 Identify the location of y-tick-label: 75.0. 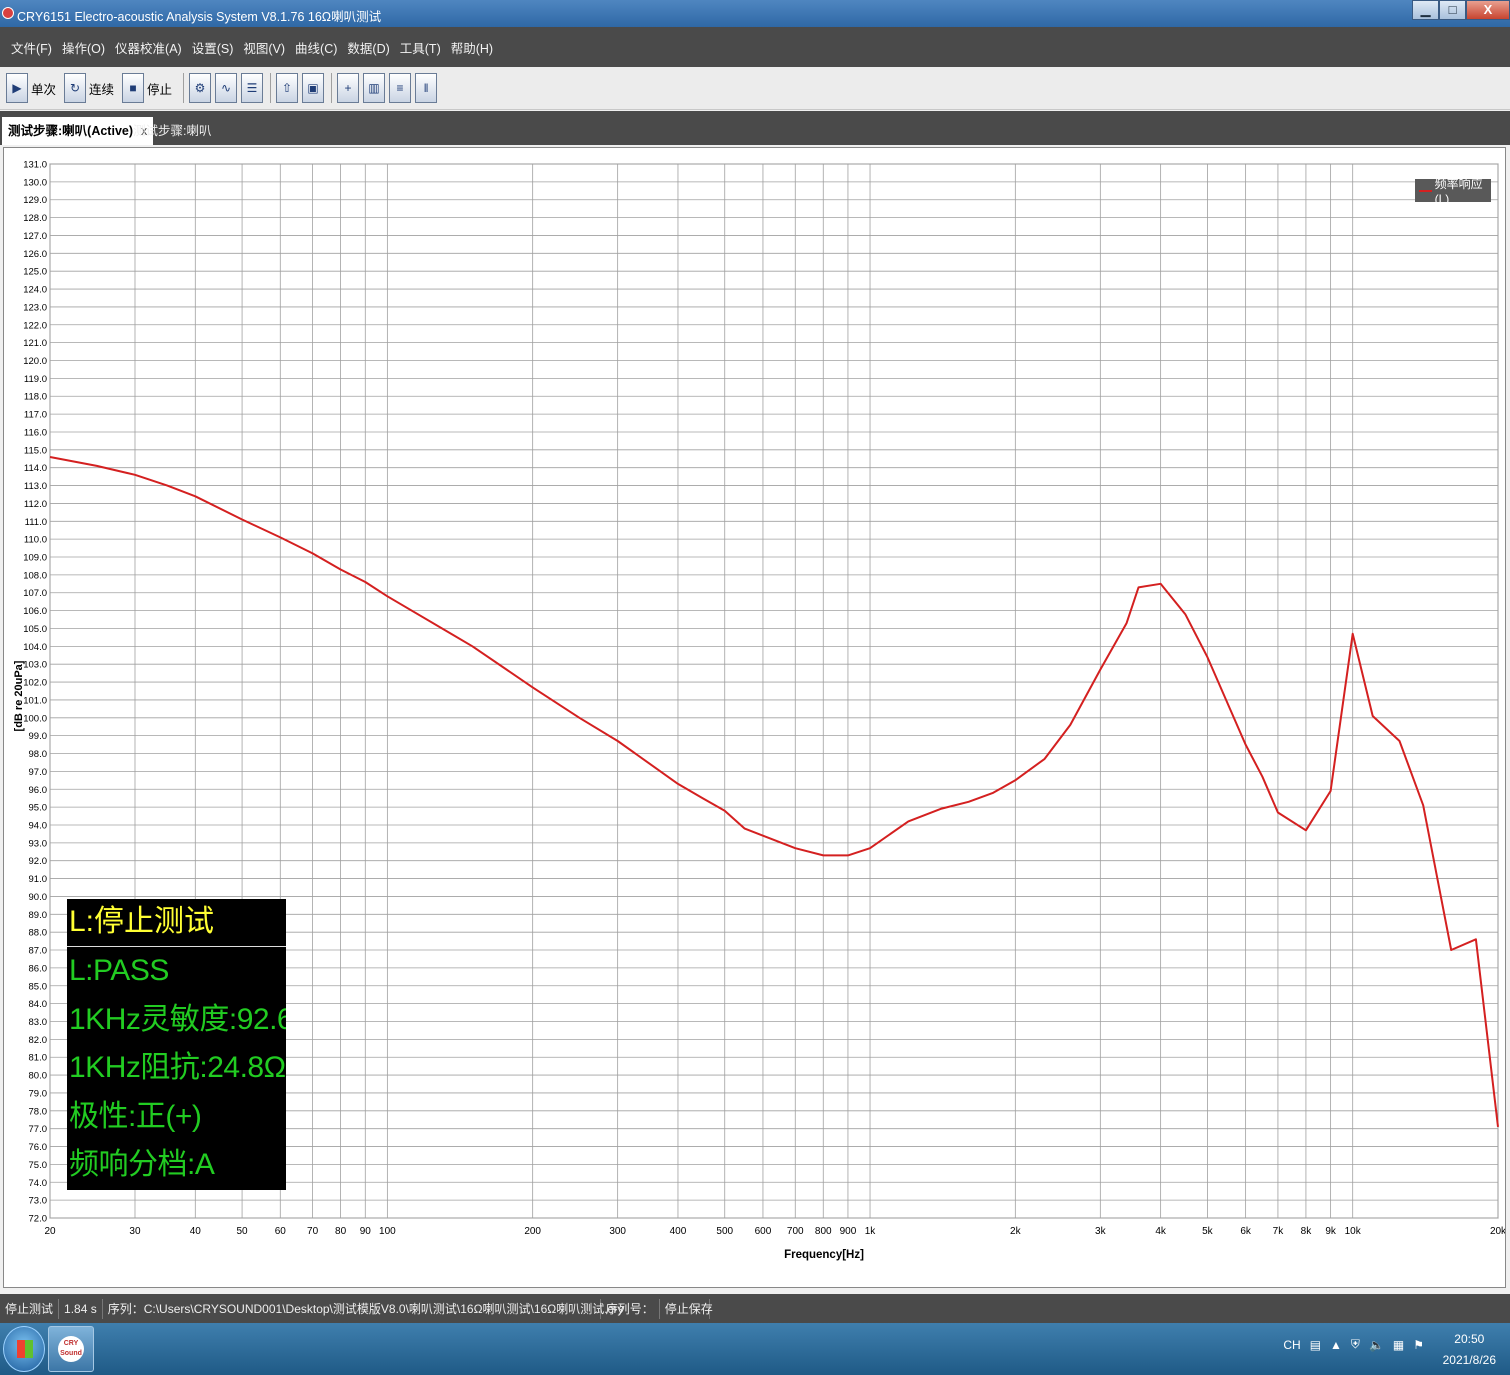
(38, 1165).